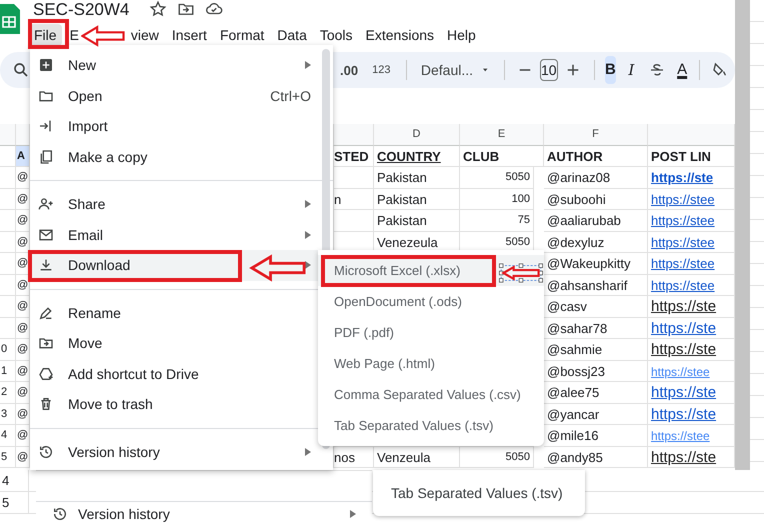 This screenshot has width=764, height=526. I want to click on column-header: D, so click(417, 135).